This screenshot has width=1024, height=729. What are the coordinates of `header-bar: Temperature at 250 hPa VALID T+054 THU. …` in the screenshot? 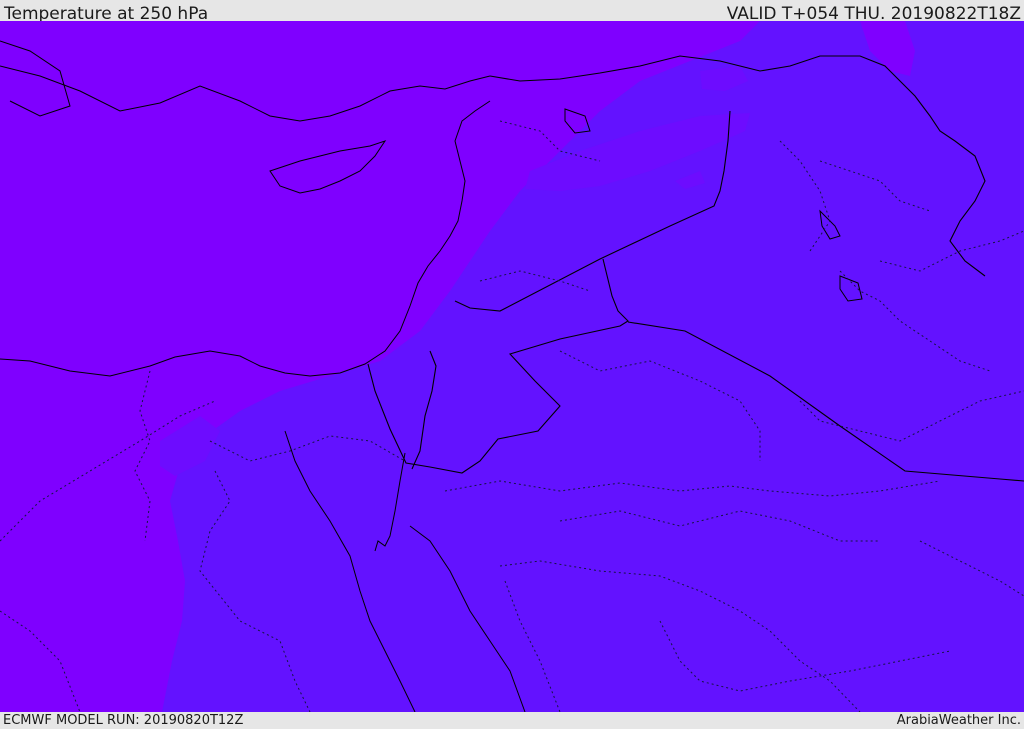 It's located at (512, 12).